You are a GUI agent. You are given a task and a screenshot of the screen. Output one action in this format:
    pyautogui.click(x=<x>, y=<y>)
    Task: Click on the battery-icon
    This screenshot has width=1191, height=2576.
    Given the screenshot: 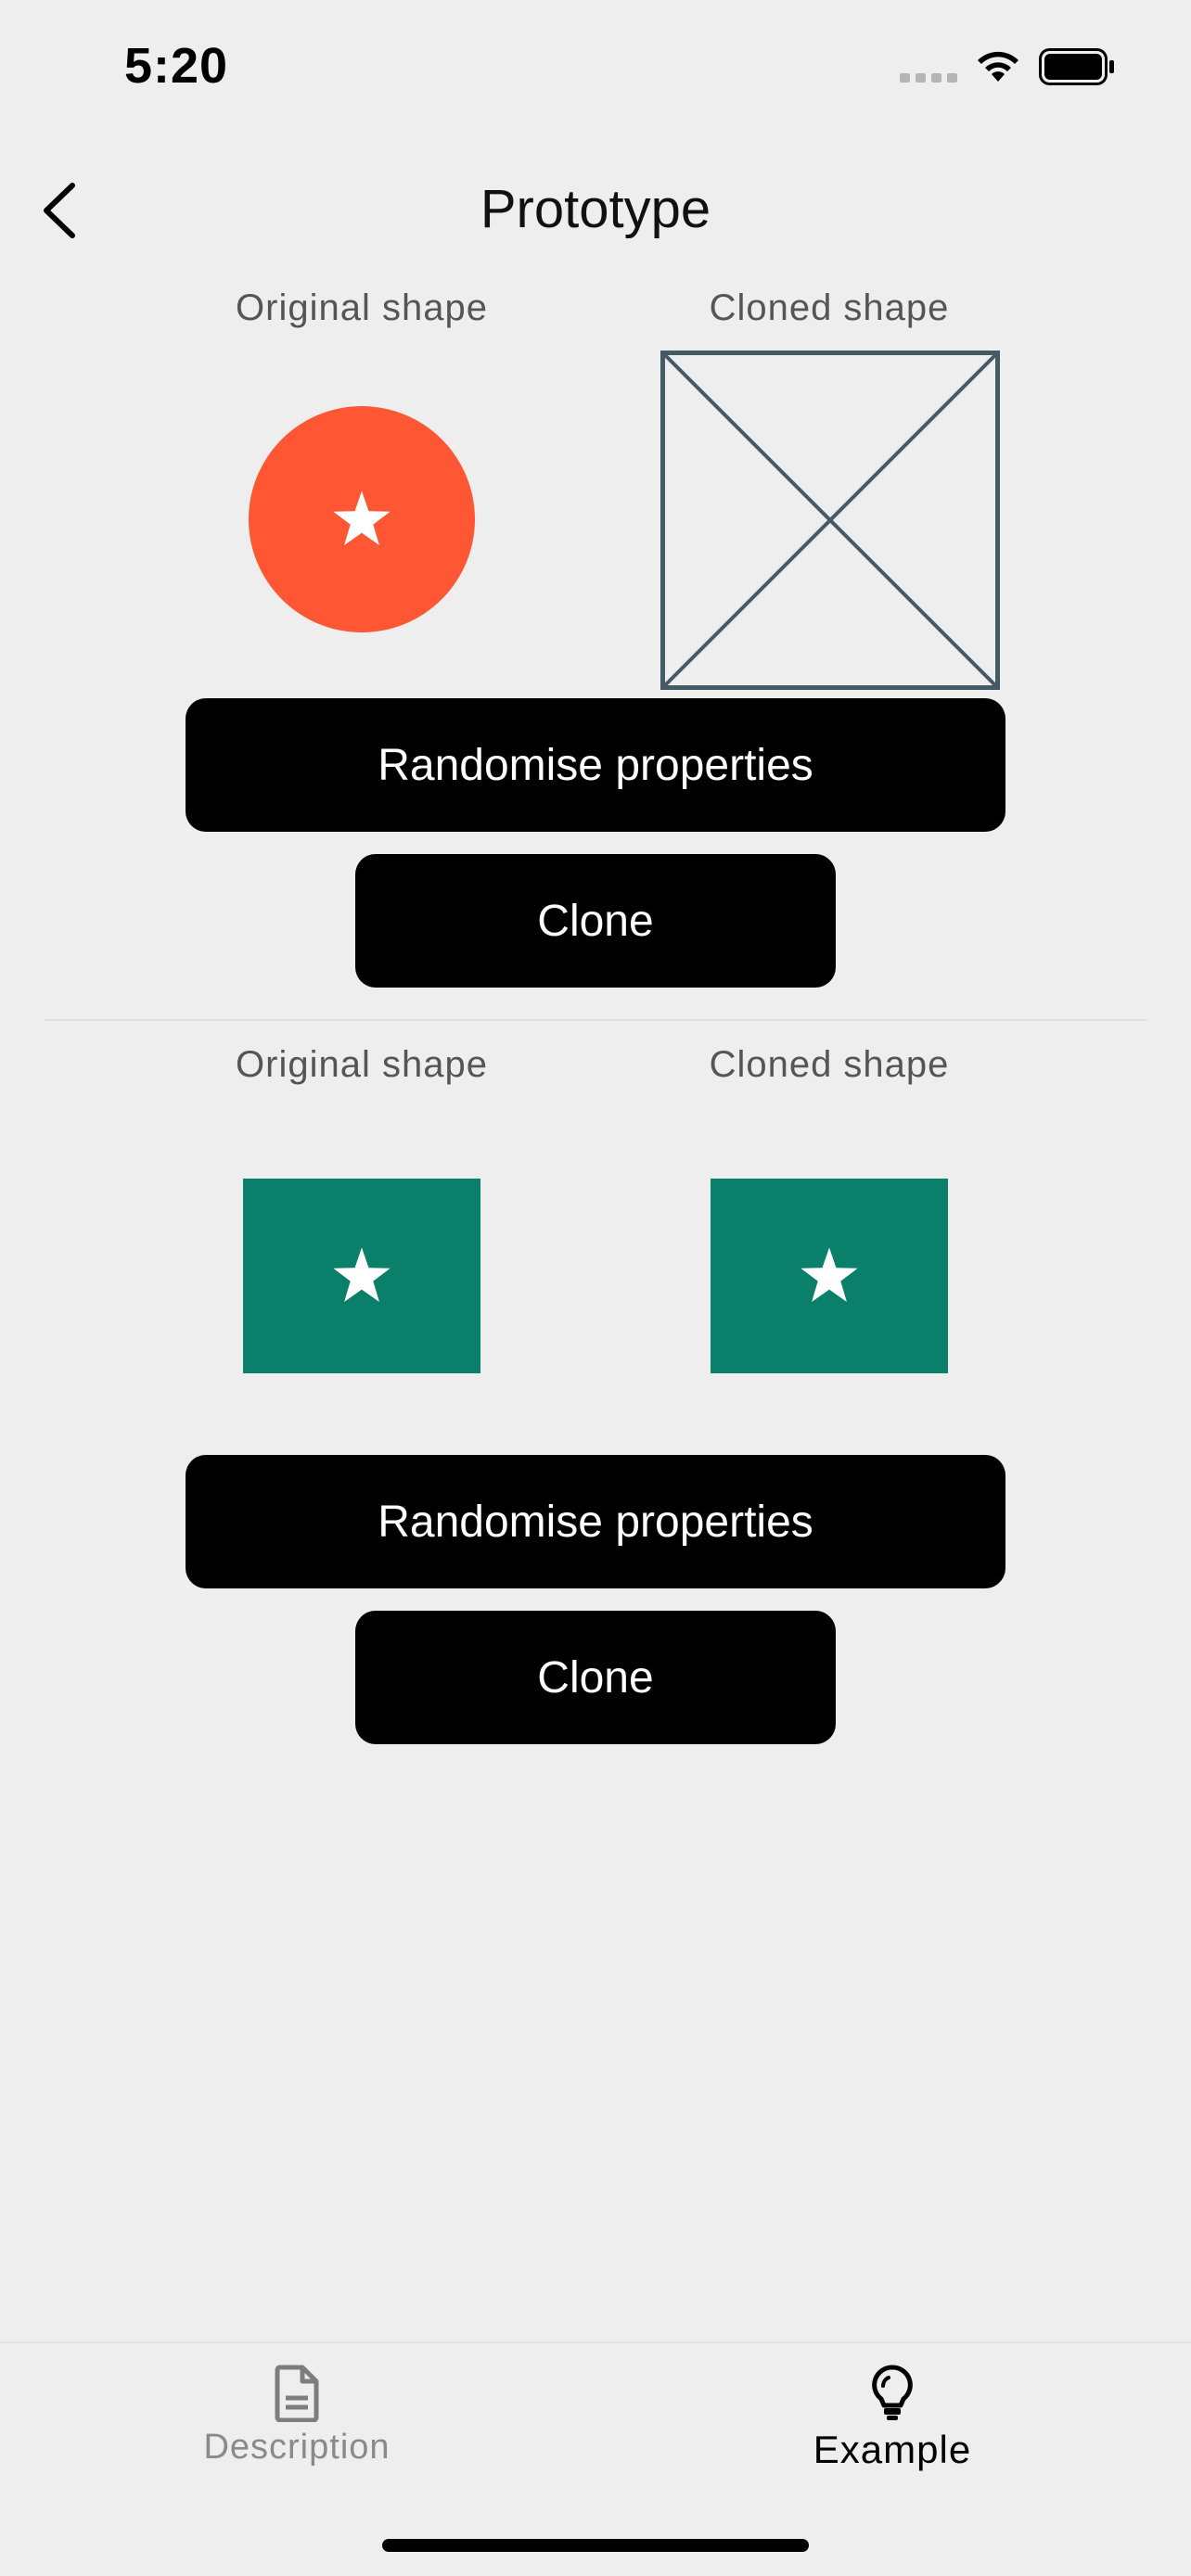 What is the action you would take?
    pyautogui.click(x=1076, y=66)
    